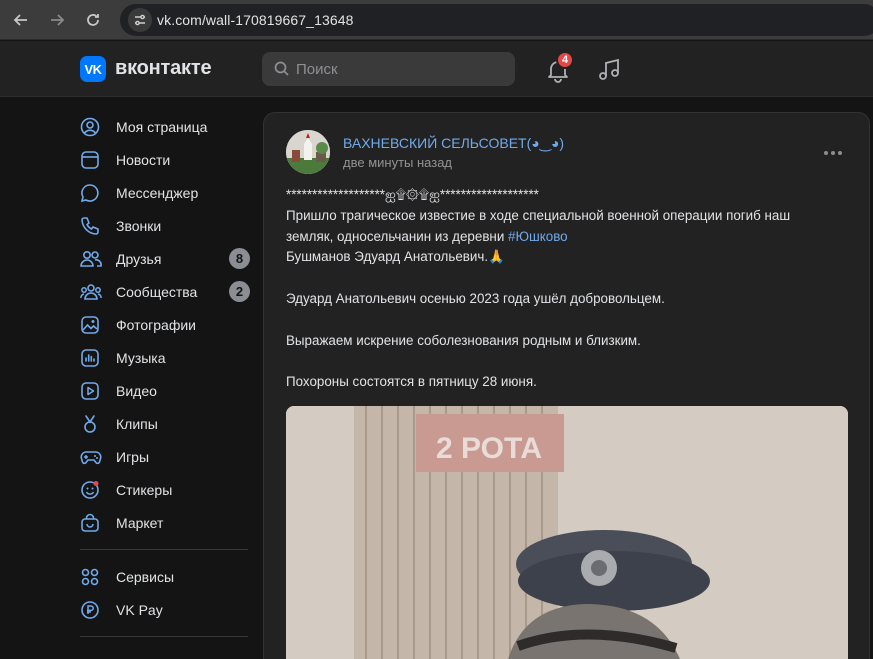  I want to click on photos-icon, so click(94, 325).